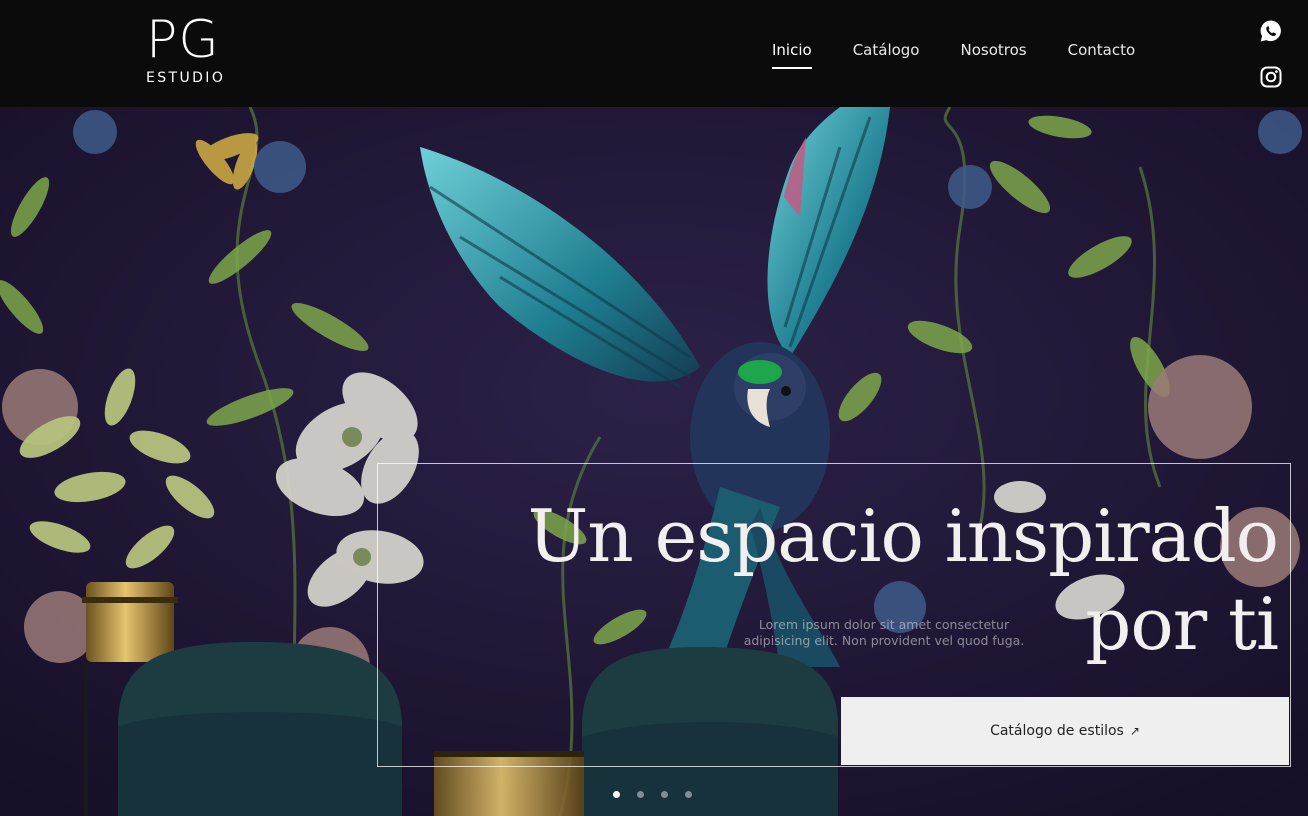  I want to click on carousel-indicators, so click(652, 794).